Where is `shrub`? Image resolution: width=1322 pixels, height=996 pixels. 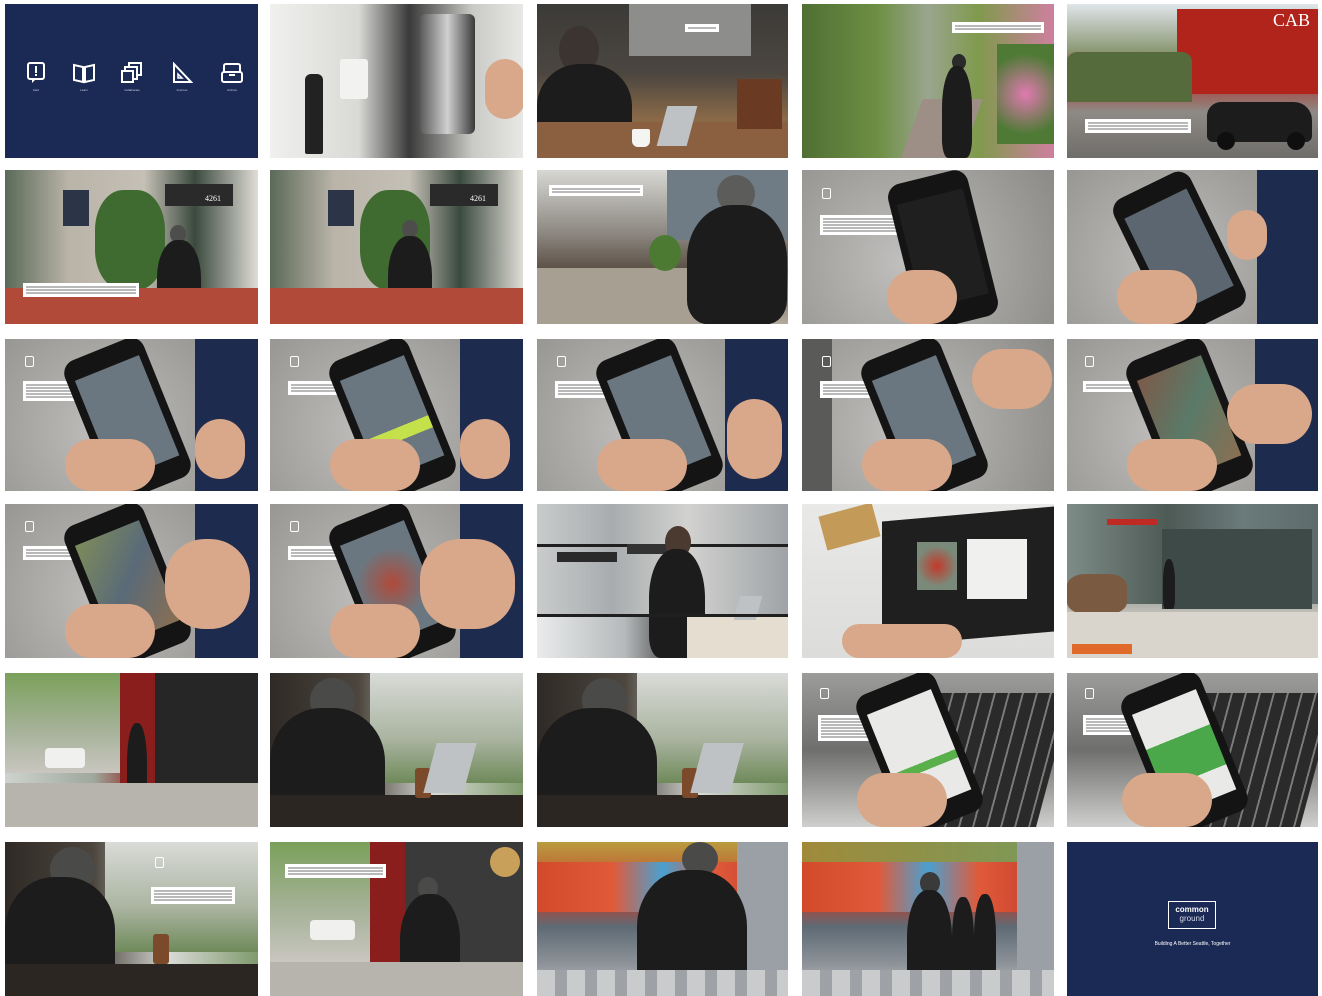 shrub is located at coordinates (665, 253).